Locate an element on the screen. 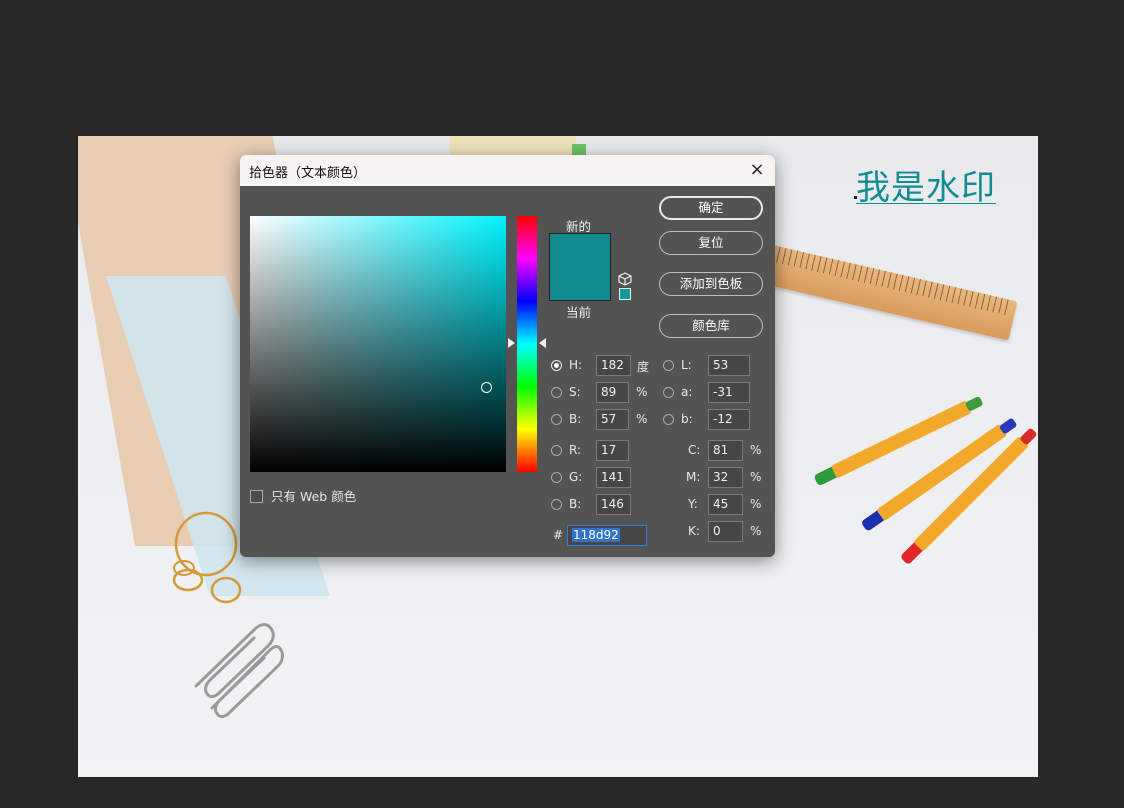  b-label: B: is located at coordinates (575, 419).